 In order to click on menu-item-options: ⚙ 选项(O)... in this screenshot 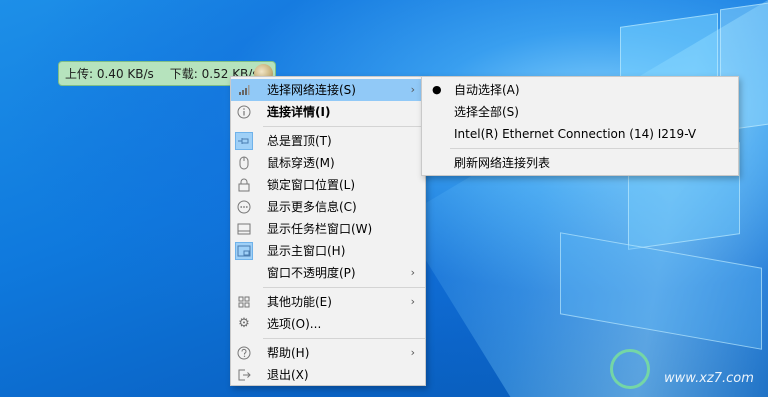, I will do `click(328, 324)`.